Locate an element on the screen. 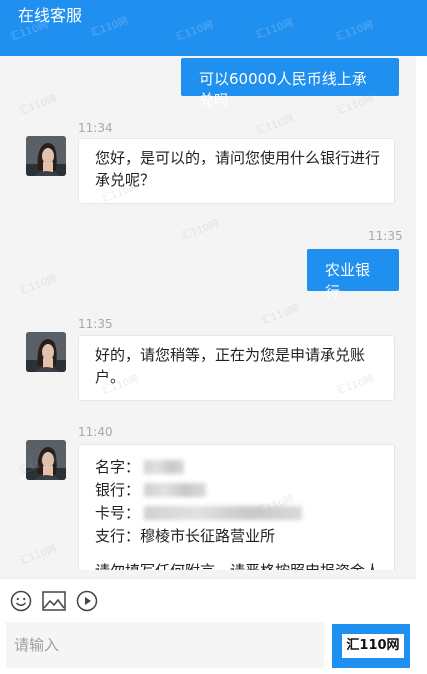 This screenshot has width=427, height=674. account-bank-row: 银行： is located at coordinates (237, 489).